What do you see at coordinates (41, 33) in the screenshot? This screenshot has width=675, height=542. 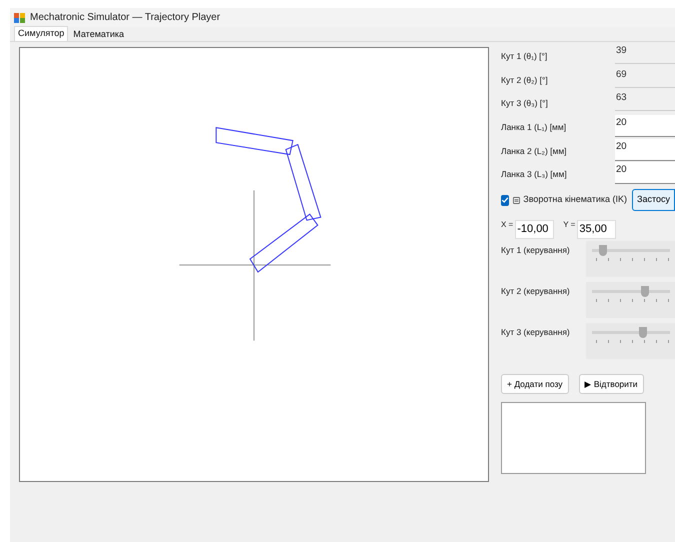 I see `tab: Симулятор` at bounding box center [41, 33].